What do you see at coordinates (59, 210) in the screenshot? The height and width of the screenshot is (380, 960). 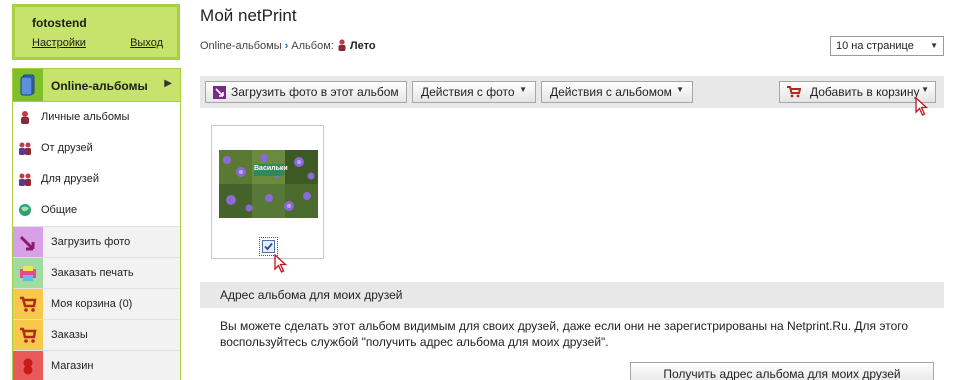 I see `sidebar-item-label: Общие` at bounding box center [59, 210].